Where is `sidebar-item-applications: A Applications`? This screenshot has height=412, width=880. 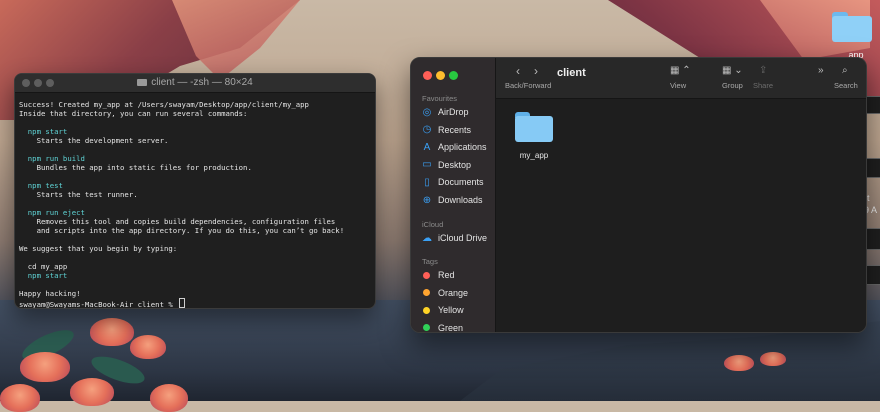
sidebar-item-applications: A Applications is located at coordinates (454, 147).